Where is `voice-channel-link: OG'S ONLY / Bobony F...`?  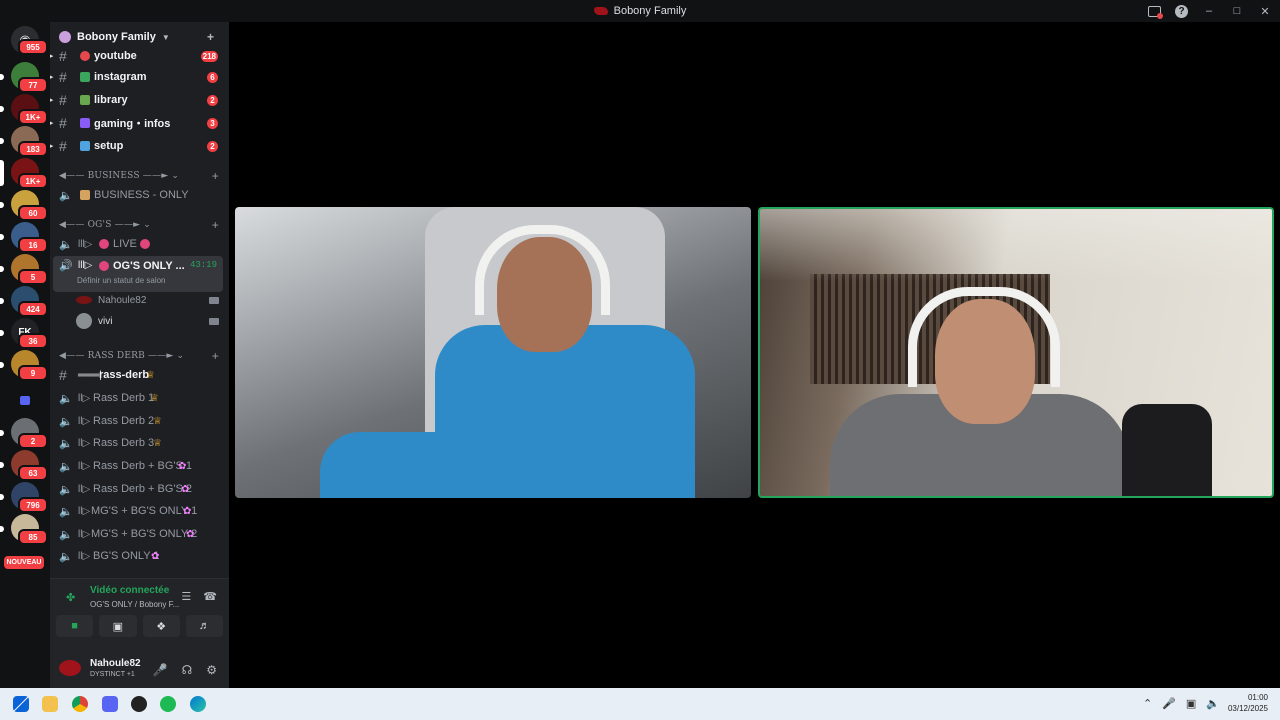
voice-channel-link: OG'S ONLY / Bobony F... is located at coordinates (134, 604).